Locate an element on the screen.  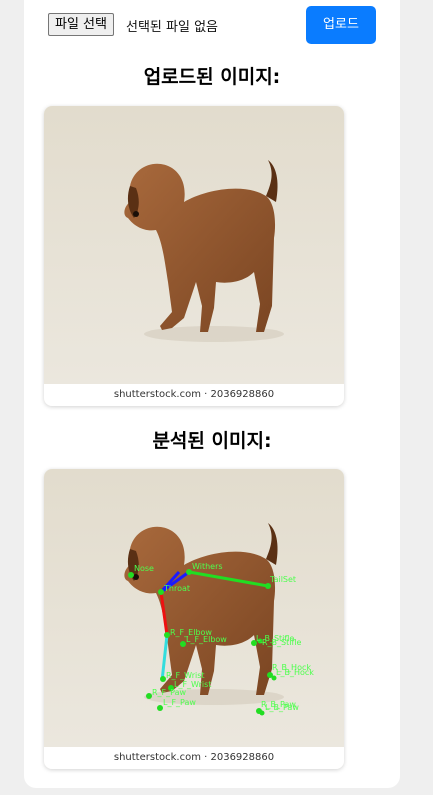
label-throat: Throat is located at coordinates (176, 588).